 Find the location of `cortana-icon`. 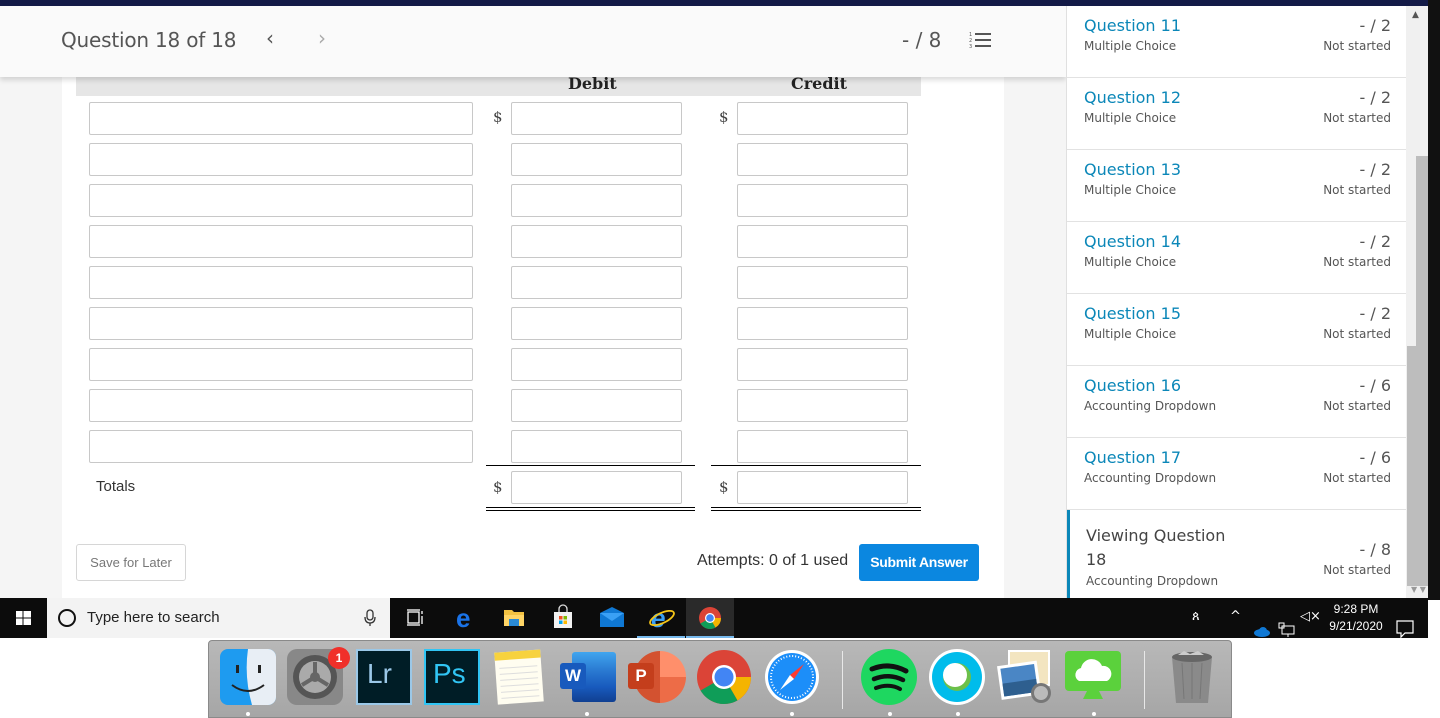

cortana-icon is located at coordinates (67, 618).